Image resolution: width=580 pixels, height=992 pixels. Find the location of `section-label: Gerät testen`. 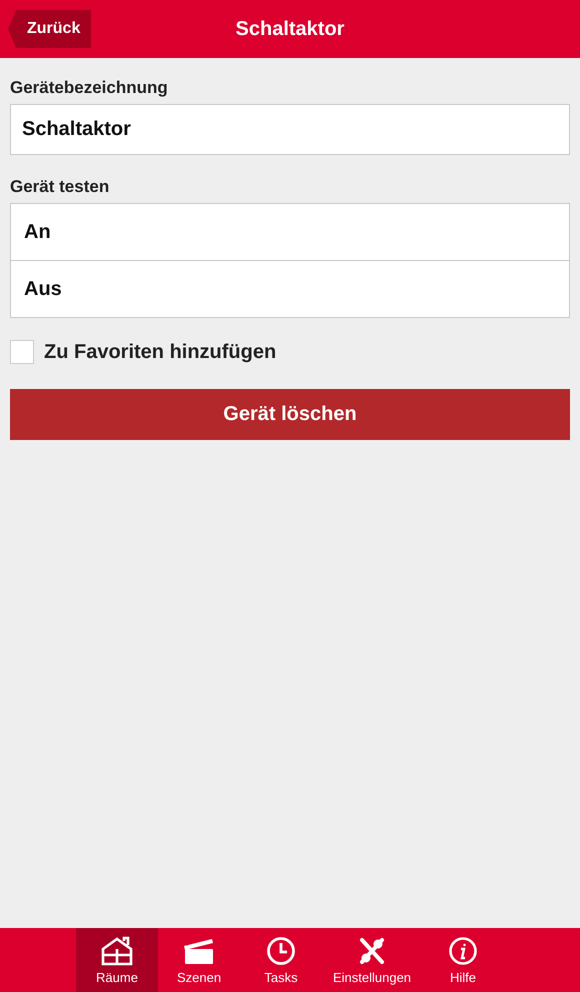

section-label: Gerät testen is located at coordinates (60, 187).